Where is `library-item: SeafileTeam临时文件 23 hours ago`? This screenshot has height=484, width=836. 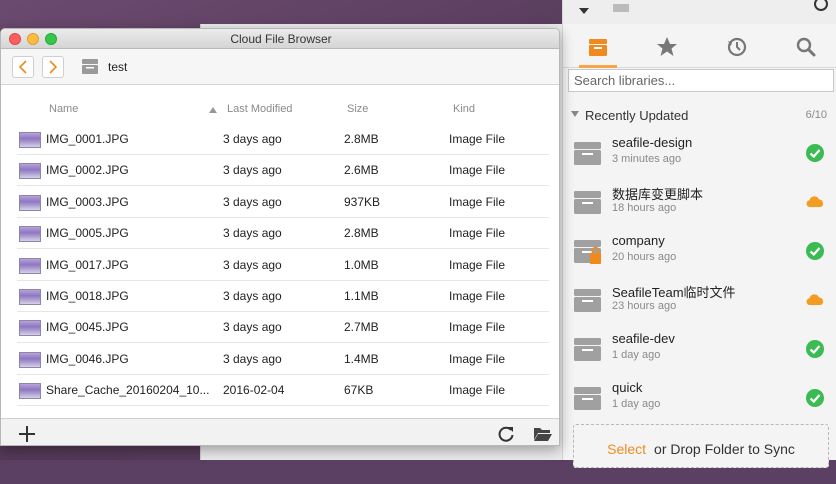
library-item: SeafileTeam临时文件 23 hours ago is located at coordinates (699, 300).